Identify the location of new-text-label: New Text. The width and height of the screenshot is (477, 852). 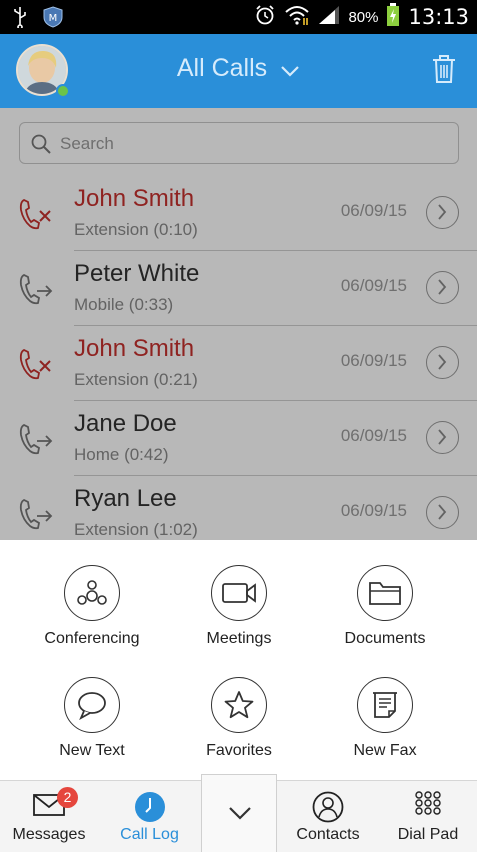
(92, 750).